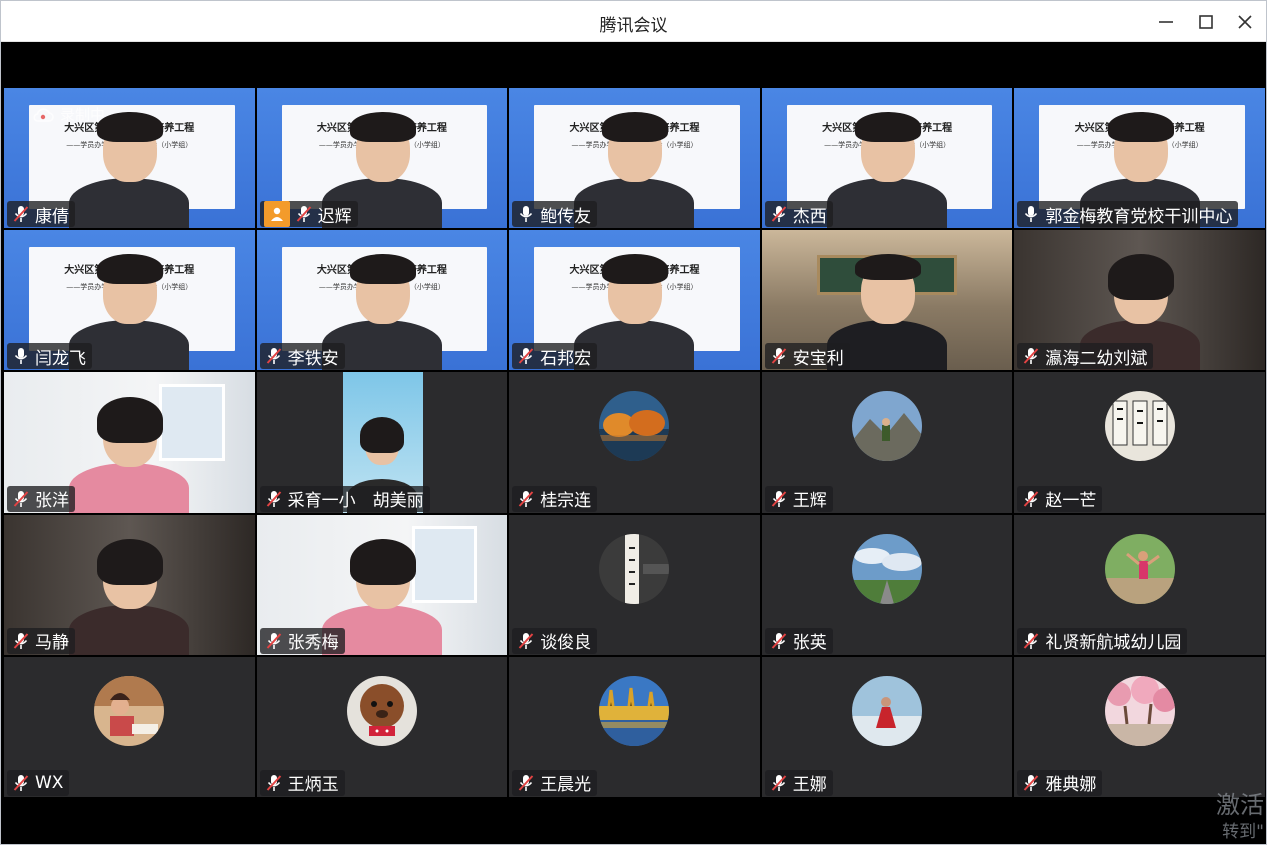 The height and width of the screenshot is (845, 1267). I want to click on participant-name-bar: WX, so click(38, 782).